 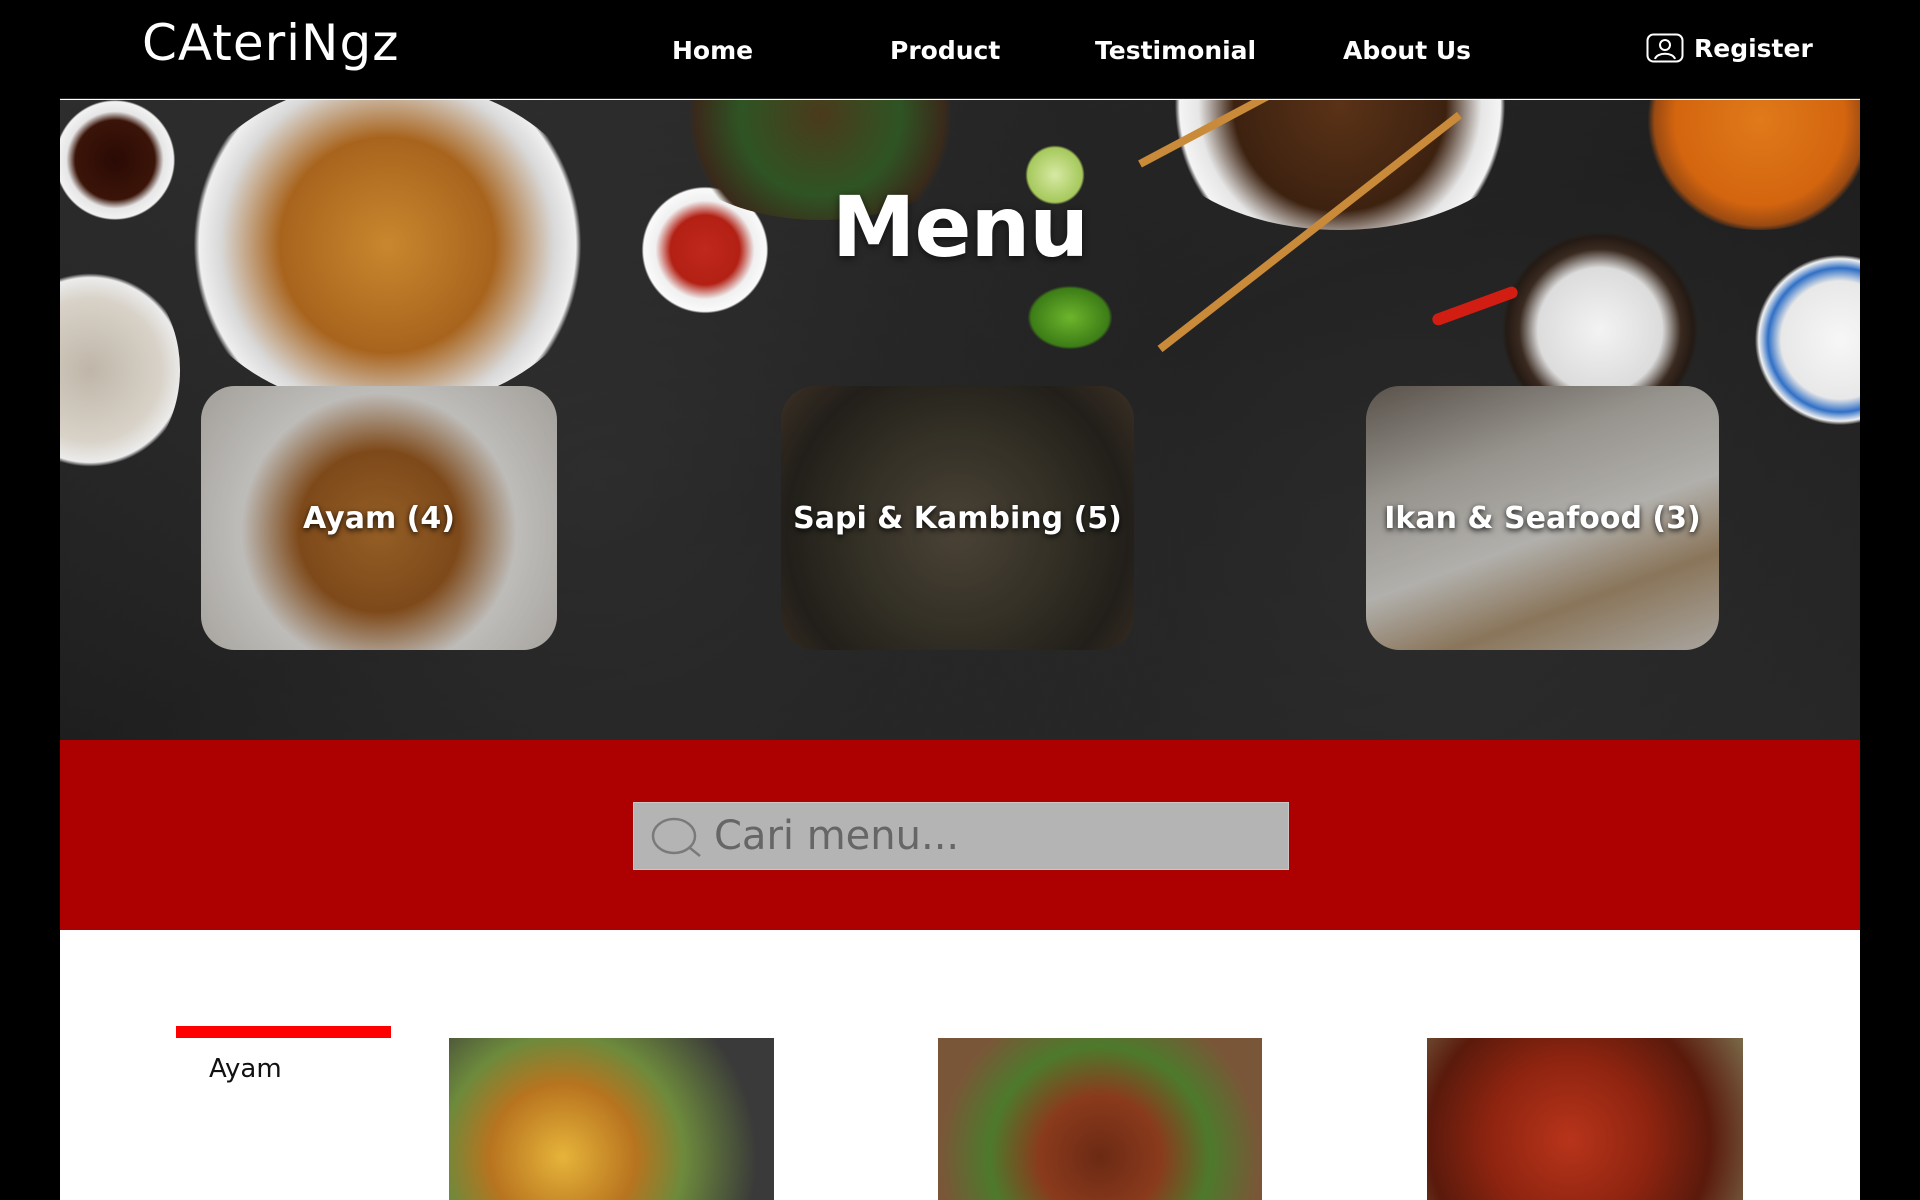 I want to click on search-bar, so click(x=961, y=836).